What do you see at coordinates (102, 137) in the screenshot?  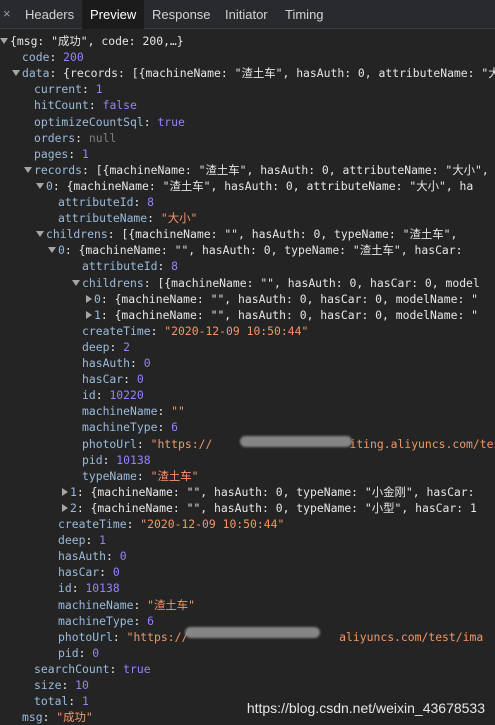 I see `tree-value: null` at bounding box center [102, 137].